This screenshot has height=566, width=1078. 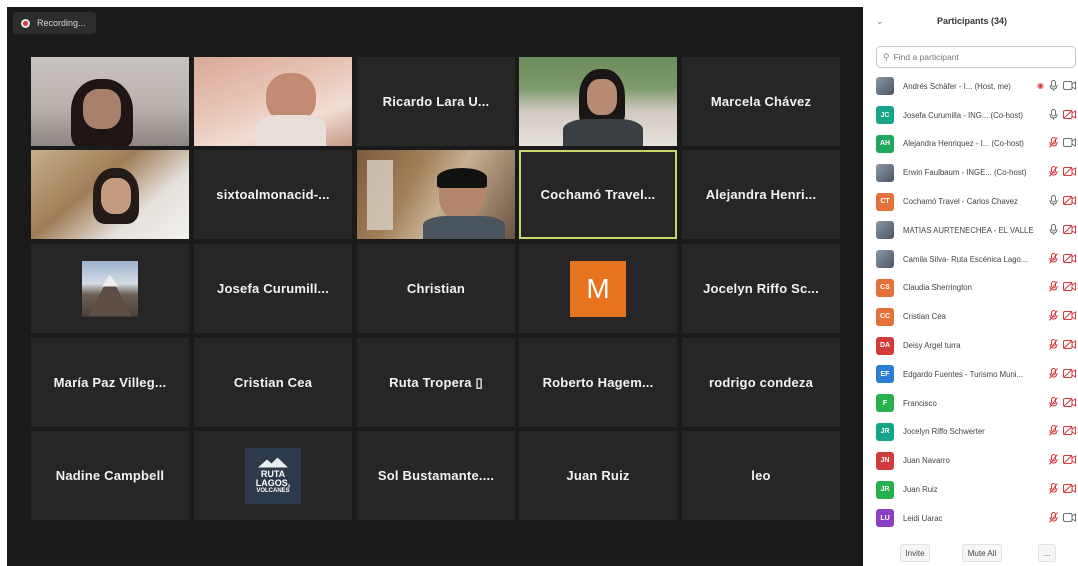 What do you see at coordinates (598, 475) in the screenshot?
I see `video-tile: Juan Ruiz` at bounding box center [598, 475].